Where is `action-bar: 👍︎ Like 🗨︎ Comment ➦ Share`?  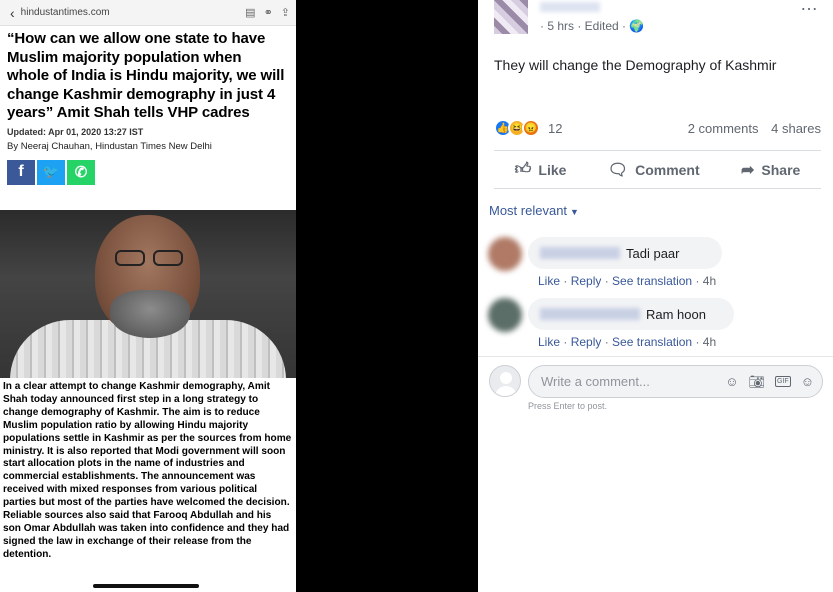
action-bar: 👍︎ Like 🗨︎ Comment ➦ Share is located at coordinates (657, 169).